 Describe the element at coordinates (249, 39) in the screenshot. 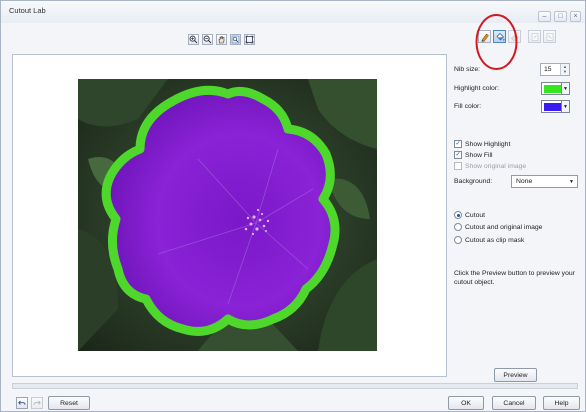

I see `actual-size-icon` at that location.